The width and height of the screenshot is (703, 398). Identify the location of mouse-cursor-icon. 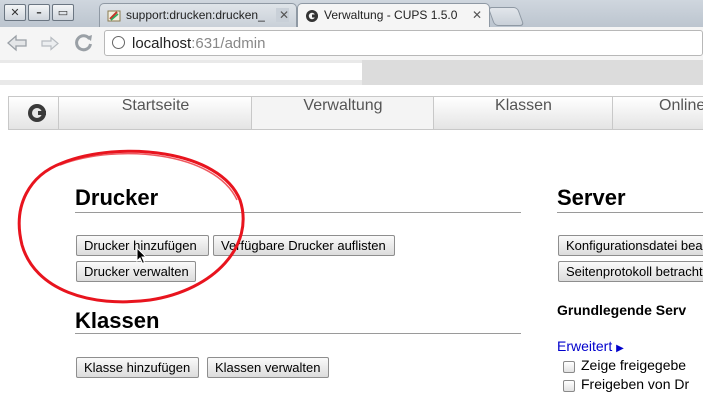
(142, 256).